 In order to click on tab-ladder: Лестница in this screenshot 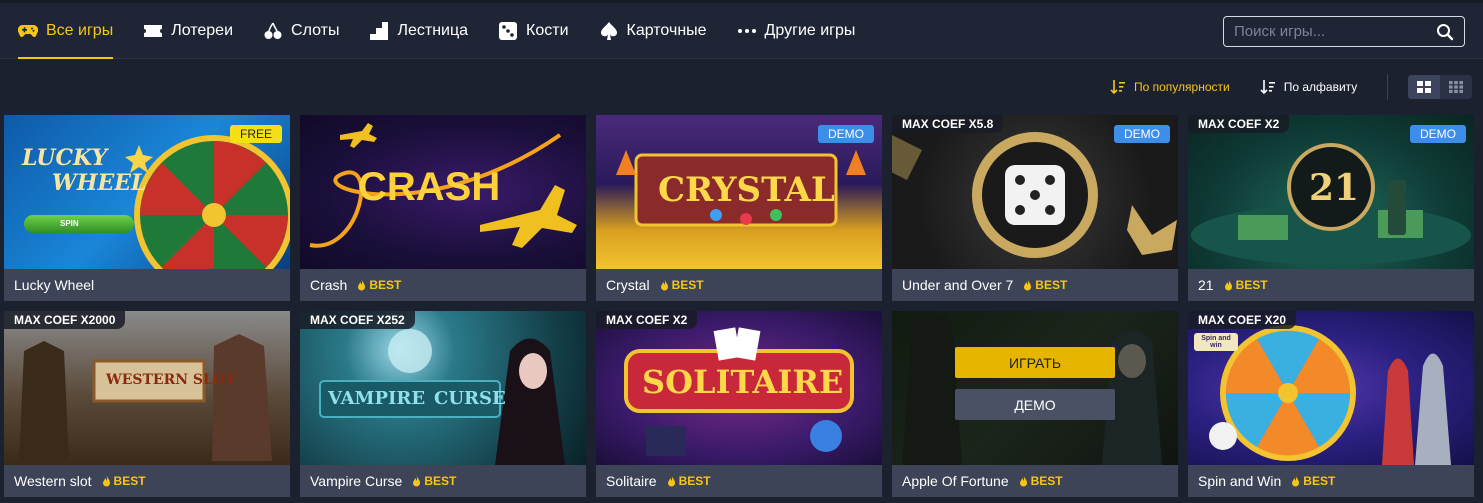, I will do `click(418, 31)`.